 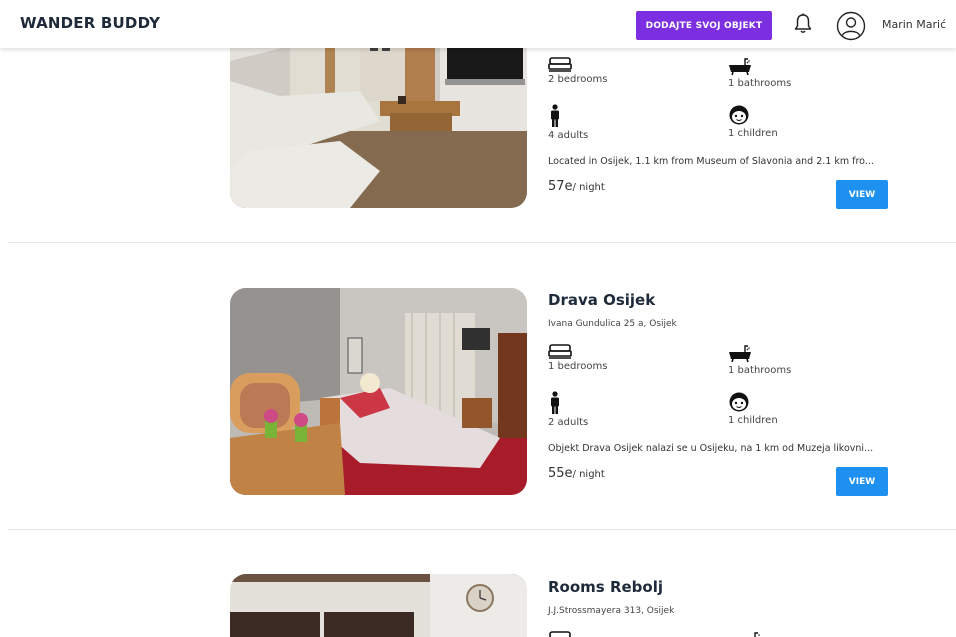 I want to click on listing-price: 57e/ night, so click(x=576, y=186).